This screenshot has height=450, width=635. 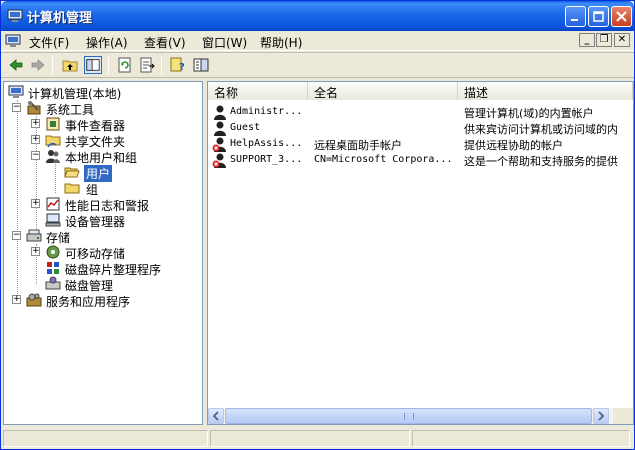 What do you see at coordinates (16, 65) in the screenshot?
I see `back-arrow-icon` at bounding box center [16, 65].